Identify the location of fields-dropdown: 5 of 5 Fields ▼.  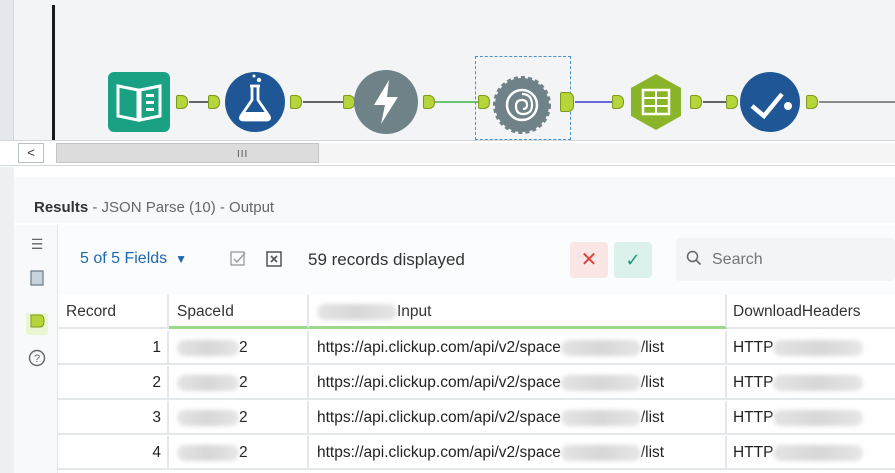
(133, 259).